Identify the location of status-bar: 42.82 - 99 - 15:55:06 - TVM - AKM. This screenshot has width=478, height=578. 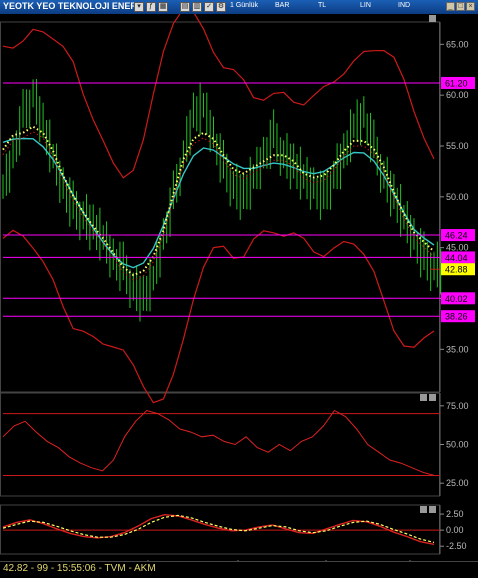
(239, 569).